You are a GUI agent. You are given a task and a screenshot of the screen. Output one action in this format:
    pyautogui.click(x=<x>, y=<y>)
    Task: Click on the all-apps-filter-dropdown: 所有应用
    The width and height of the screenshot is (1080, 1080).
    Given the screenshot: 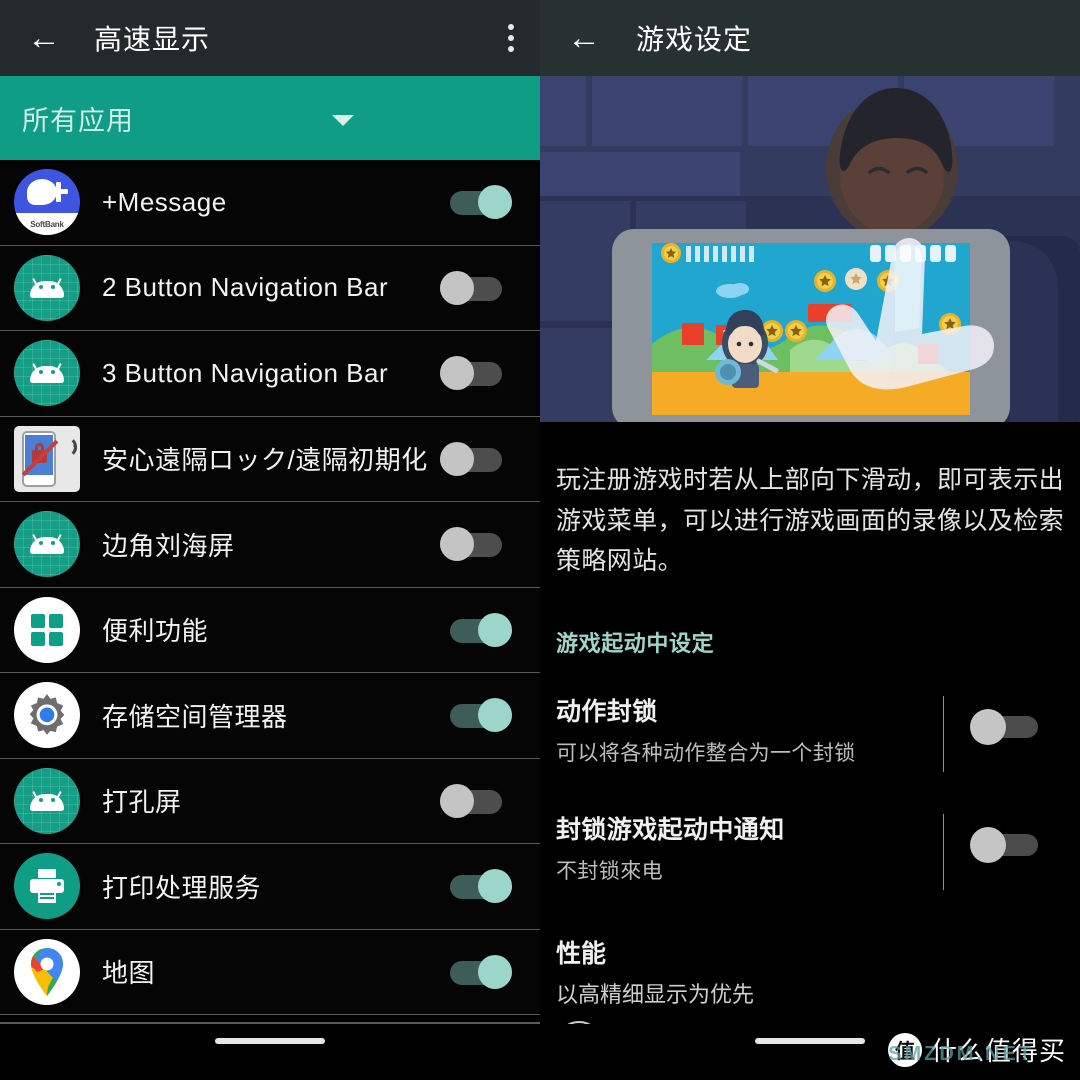 What is the action you would take?
    pyautogui.click(x=270, y=118)
    